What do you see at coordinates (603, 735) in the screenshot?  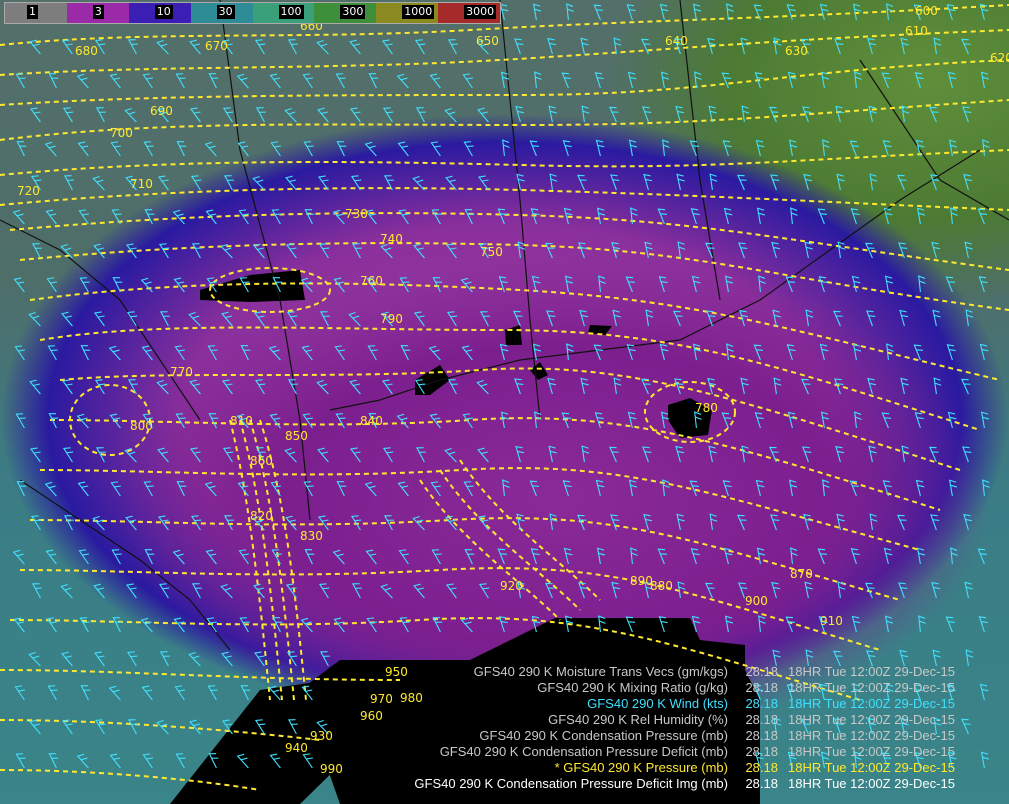 I see `legend-name: GFS40 290 K Condensation Pressure (mb)` at bounding box center [603, 735].